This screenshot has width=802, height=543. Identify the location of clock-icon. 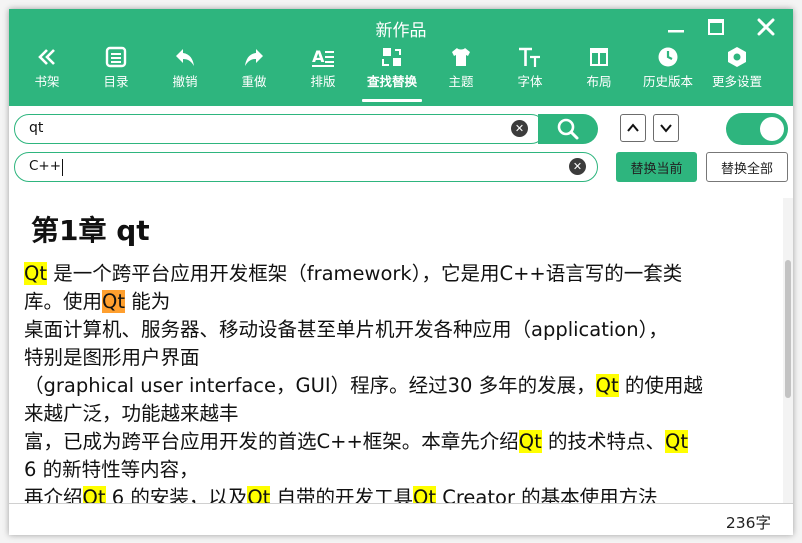
(668, 57).